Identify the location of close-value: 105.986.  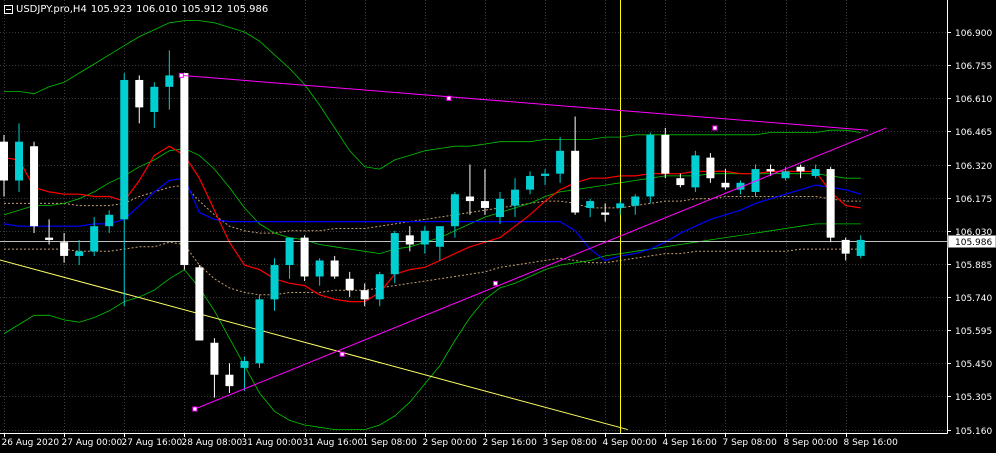
(247, 9).